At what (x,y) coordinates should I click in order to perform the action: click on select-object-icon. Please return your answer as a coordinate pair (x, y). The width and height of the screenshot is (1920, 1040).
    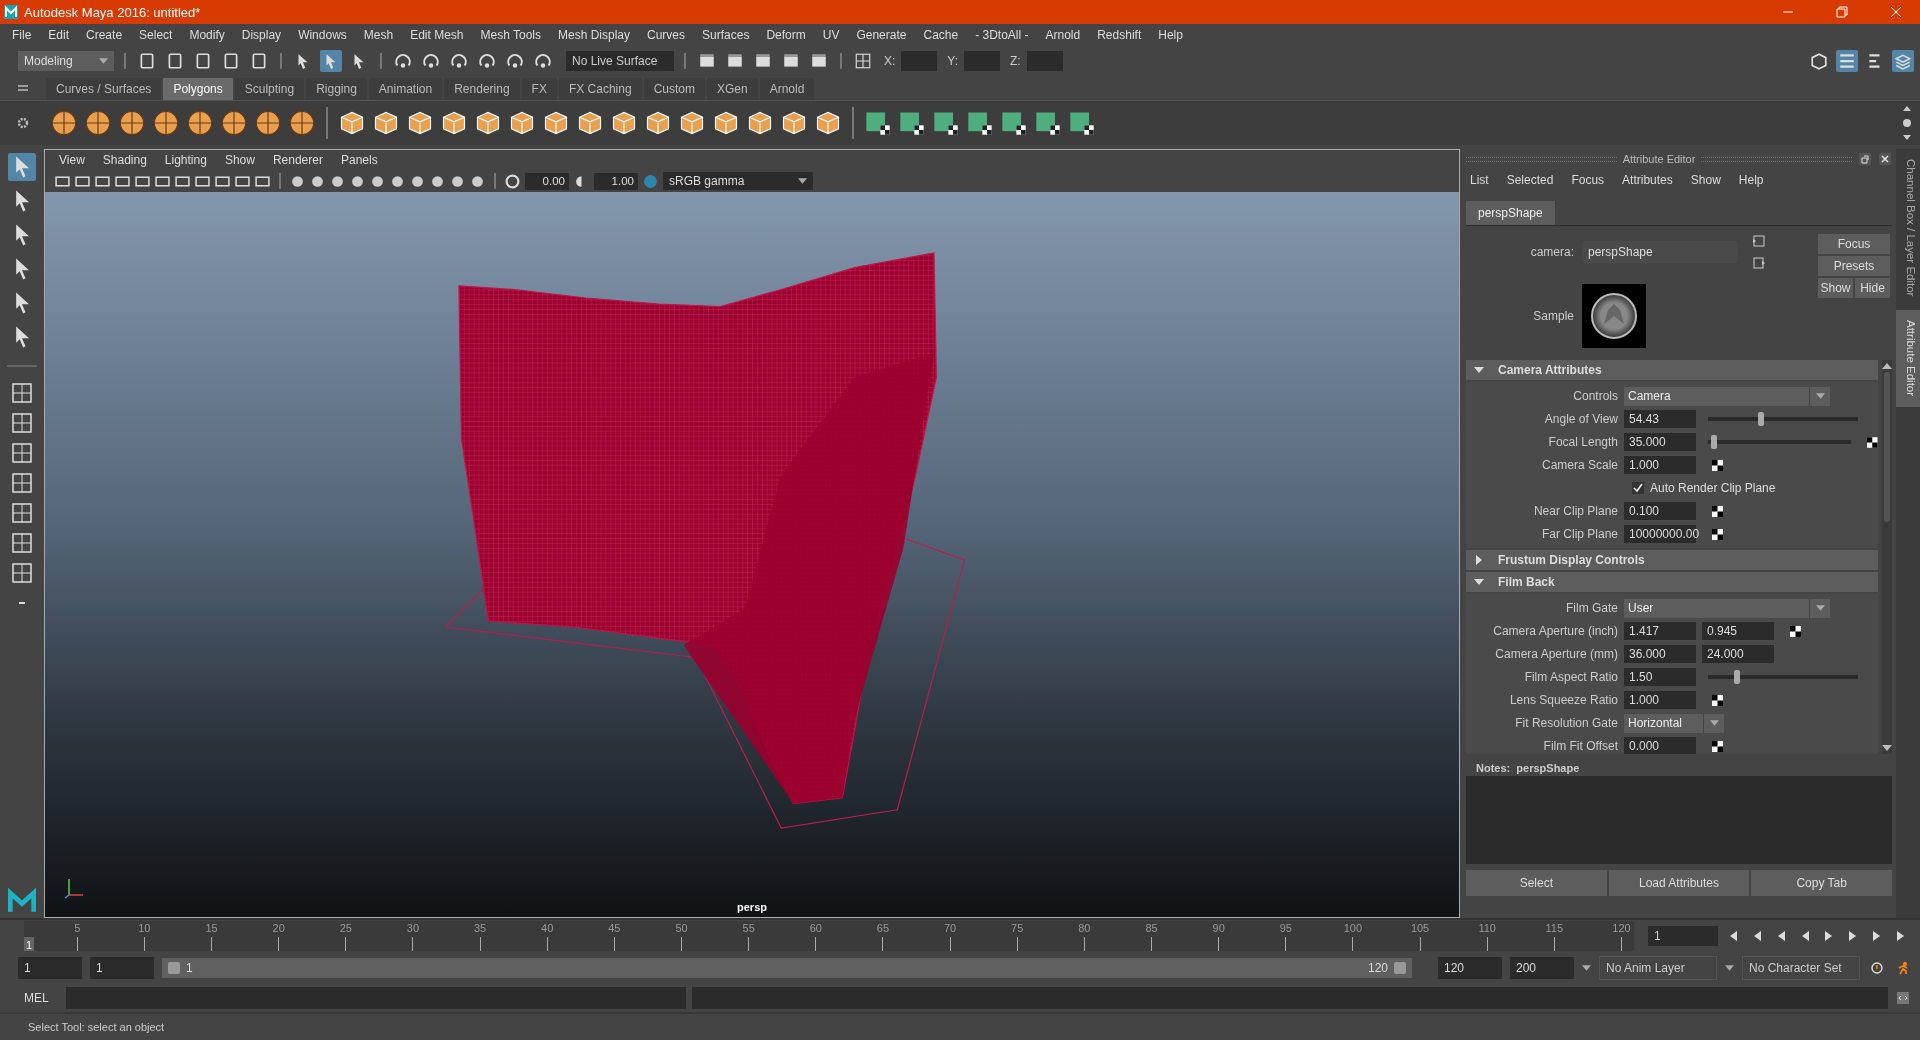
    Looking at the image, I should click on (331, 61).